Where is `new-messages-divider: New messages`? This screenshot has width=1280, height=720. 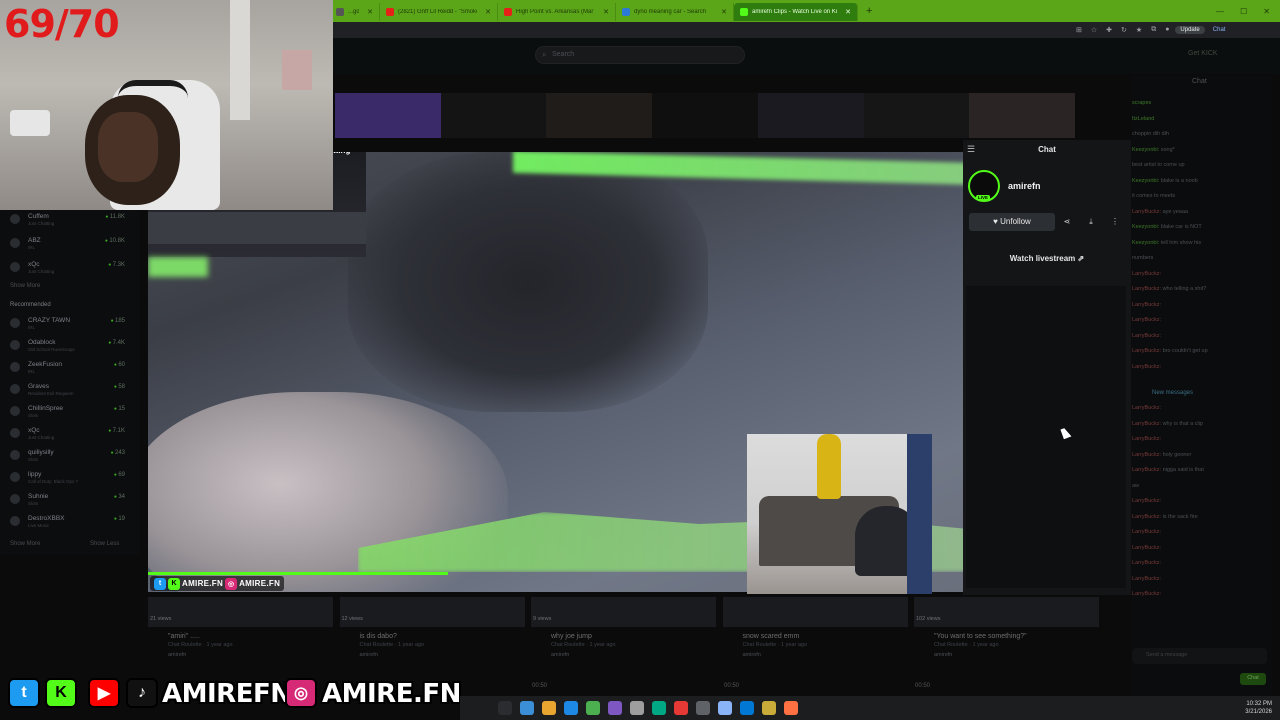
new-messages-divider: New messages is located at coordinates (1172, 393).